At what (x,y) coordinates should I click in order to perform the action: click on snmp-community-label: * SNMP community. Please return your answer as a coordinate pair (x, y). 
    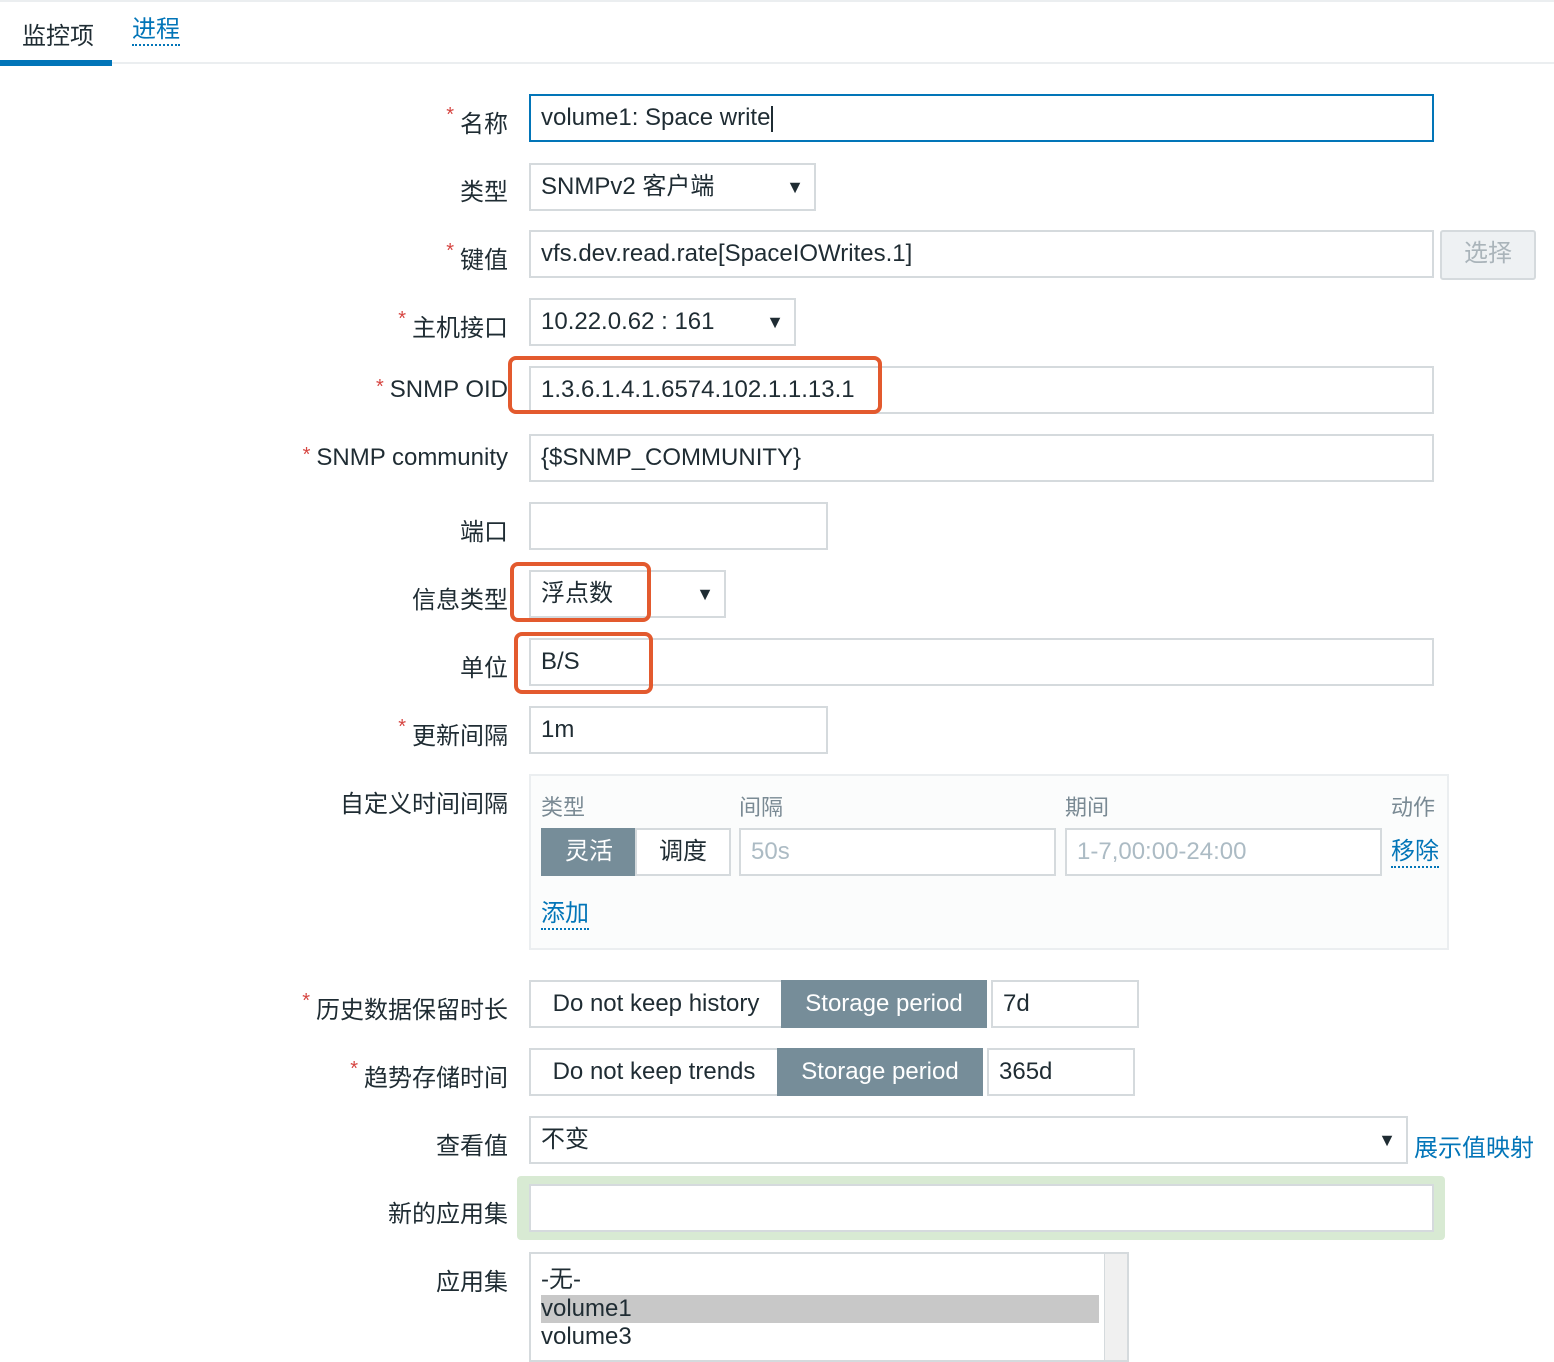
    Looking at the image, I should click on (405, 457).